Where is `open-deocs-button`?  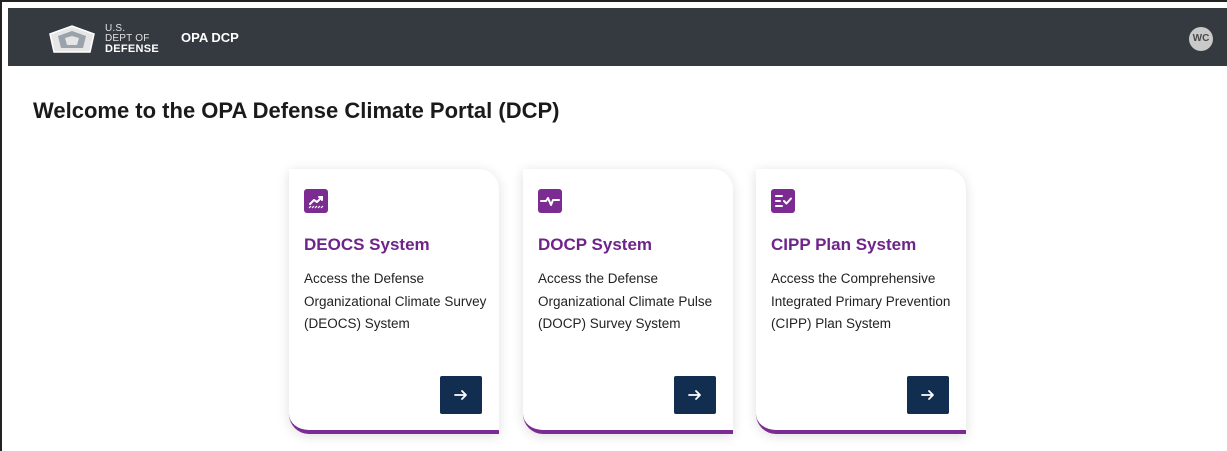 open-deocs-button is located at coordinates (461, 395).